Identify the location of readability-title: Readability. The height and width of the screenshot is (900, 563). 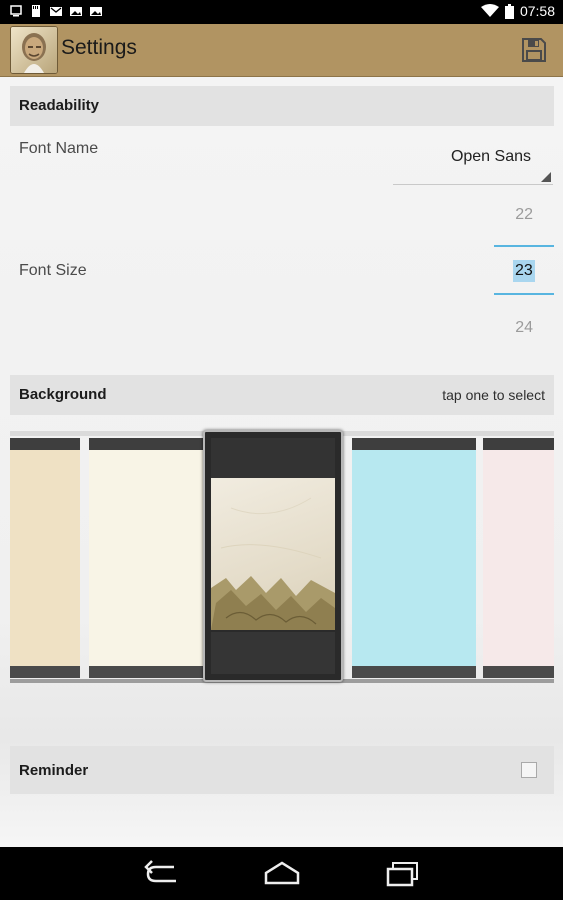
(59, 105).